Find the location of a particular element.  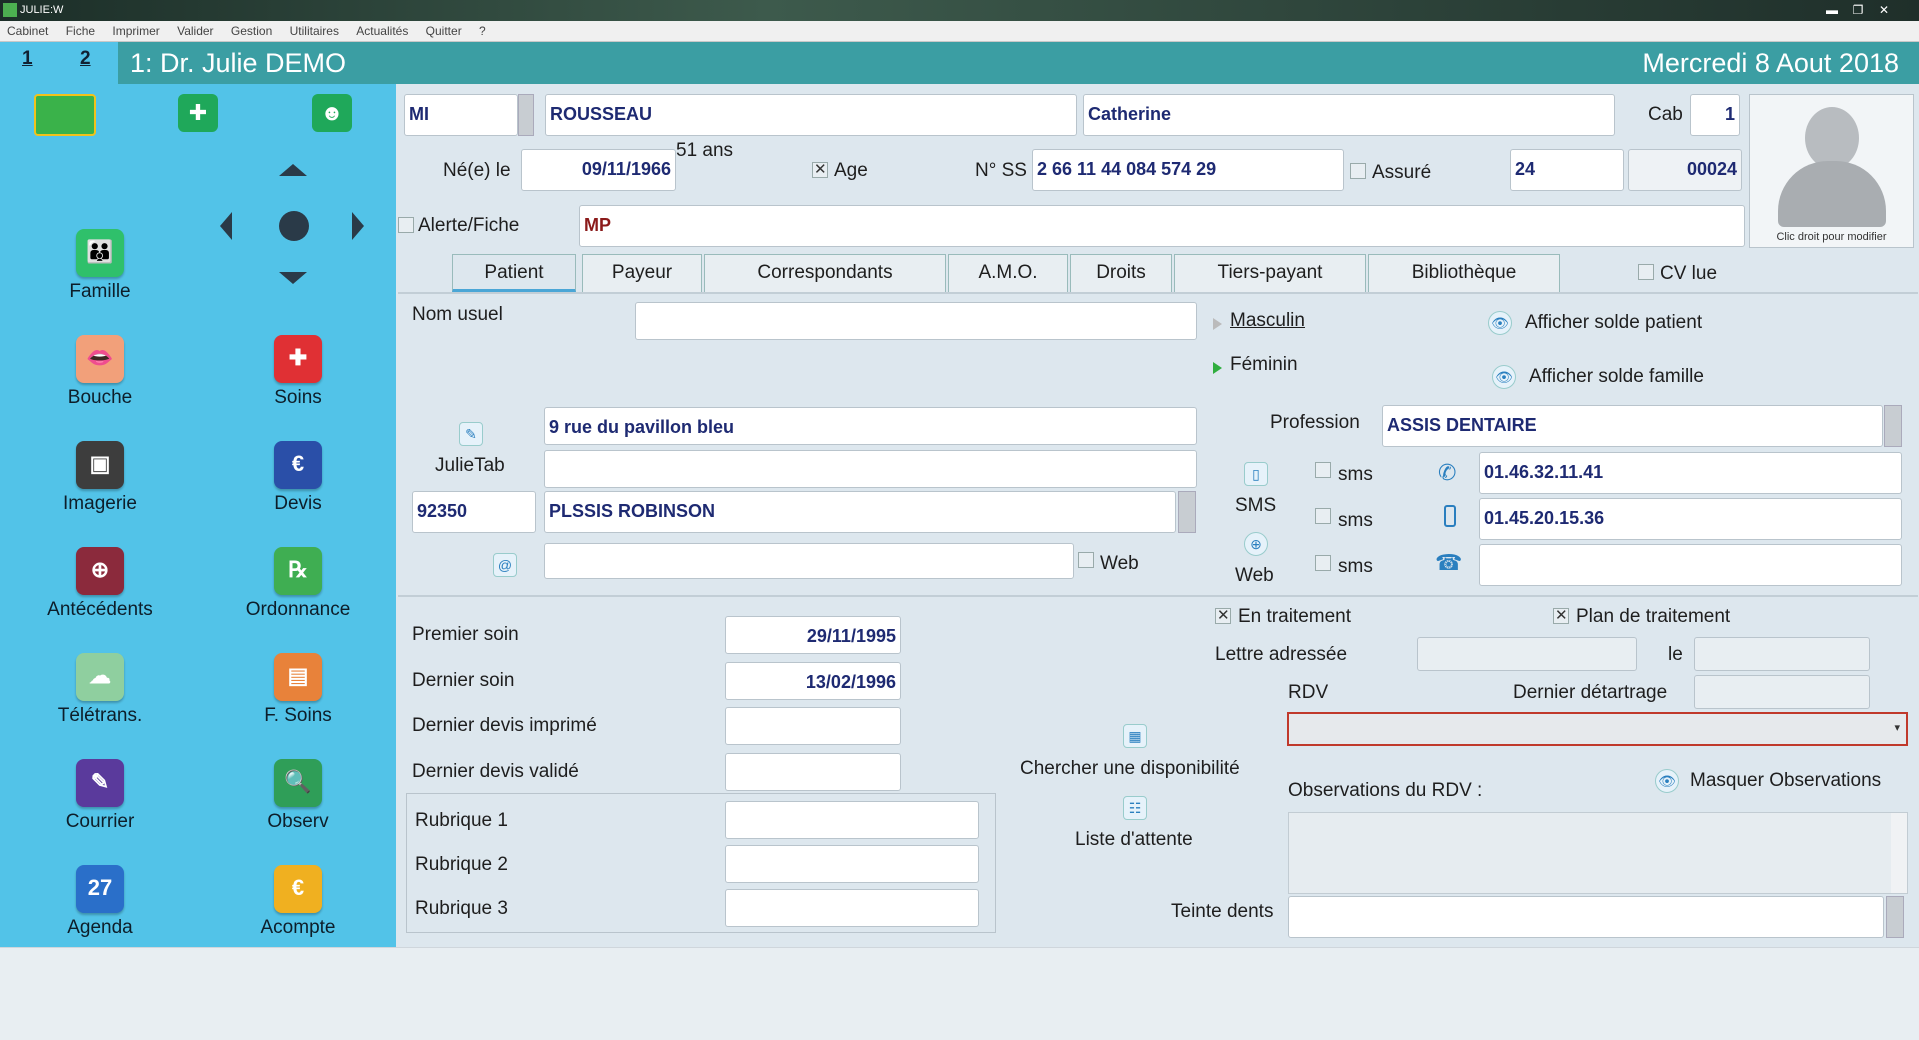

dernier-soin-field: 13/02/1996 is located at coordinates (813, 681).